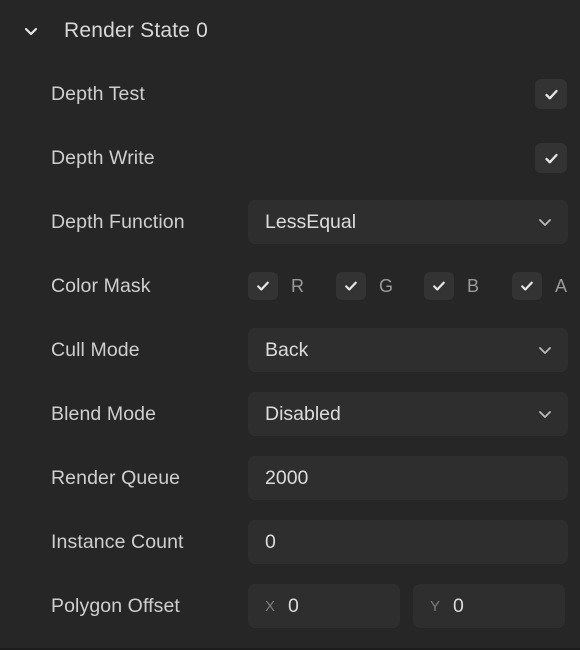  I want to click on depth-function-select: LessEqual, so click(408, 222).